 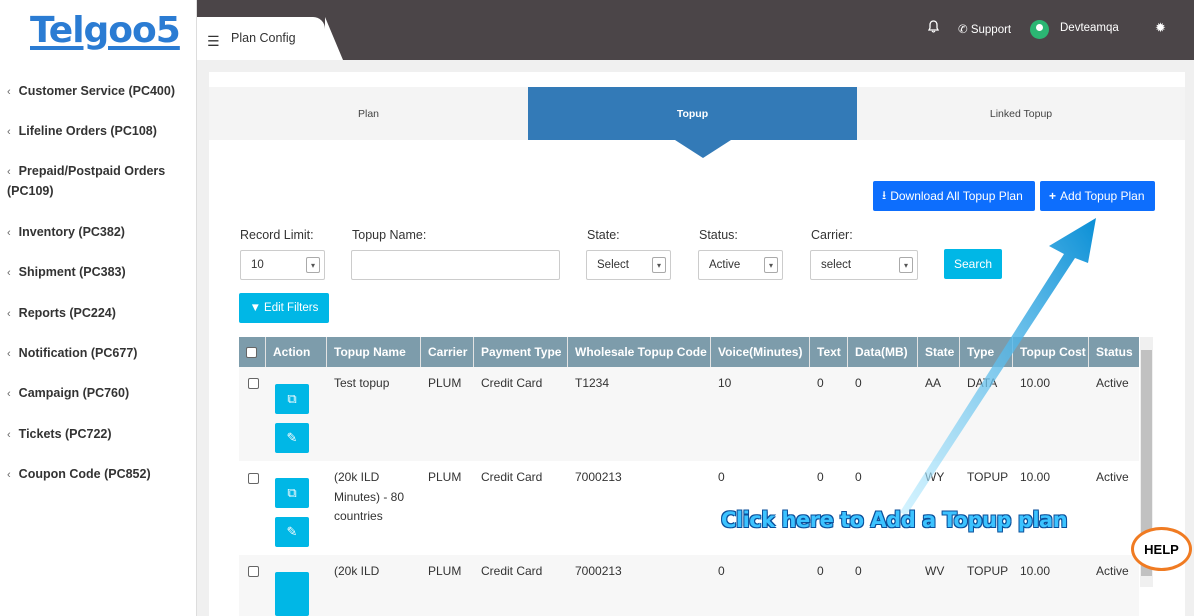 I want to click on cell-topup-cost: 10.00, so click(x=1035, y=571).